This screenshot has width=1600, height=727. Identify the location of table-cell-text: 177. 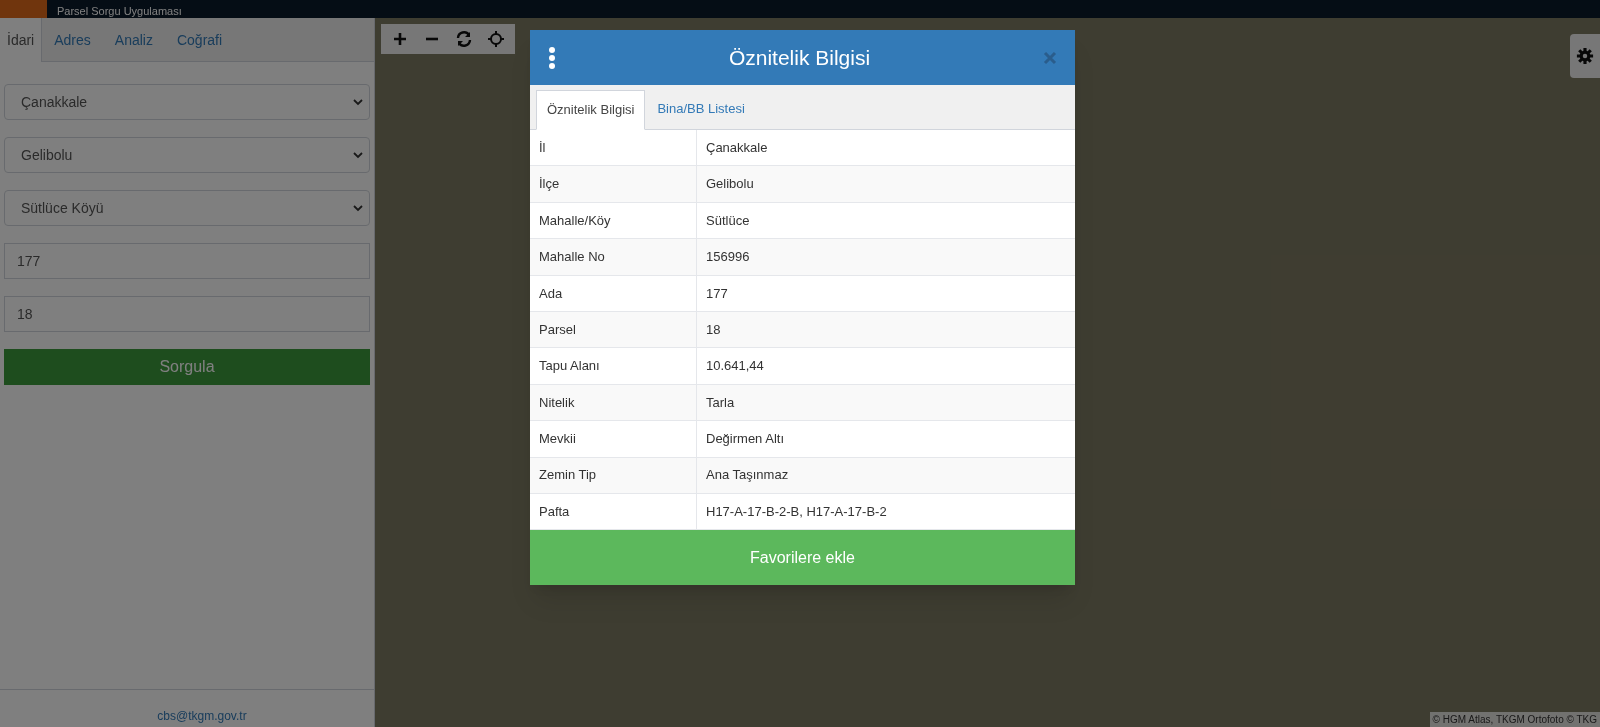
(717, 293).